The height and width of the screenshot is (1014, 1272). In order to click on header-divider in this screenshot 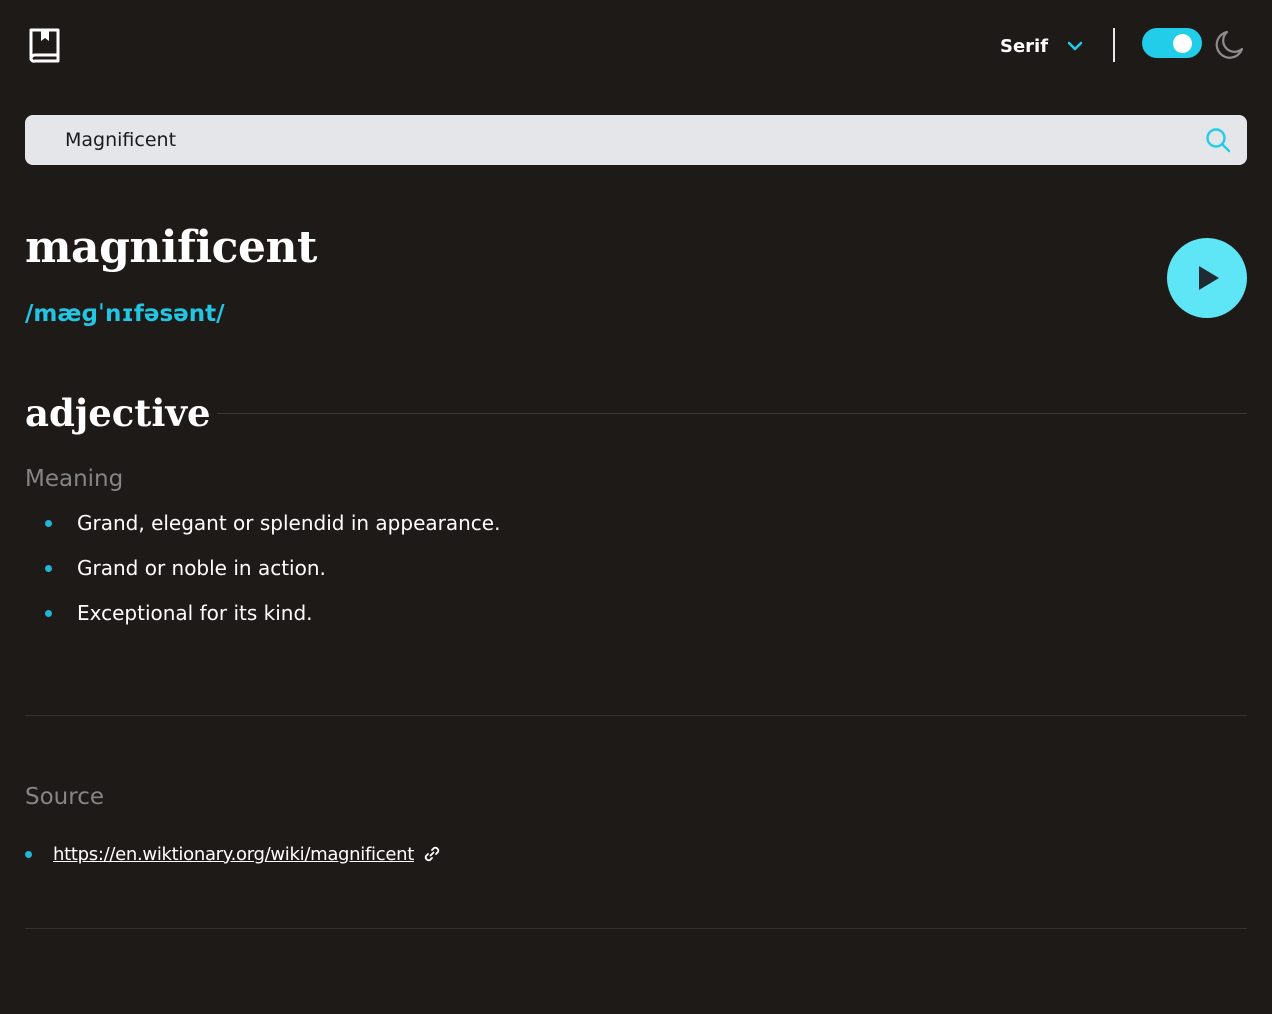, I will do `click(1114, 45)`.